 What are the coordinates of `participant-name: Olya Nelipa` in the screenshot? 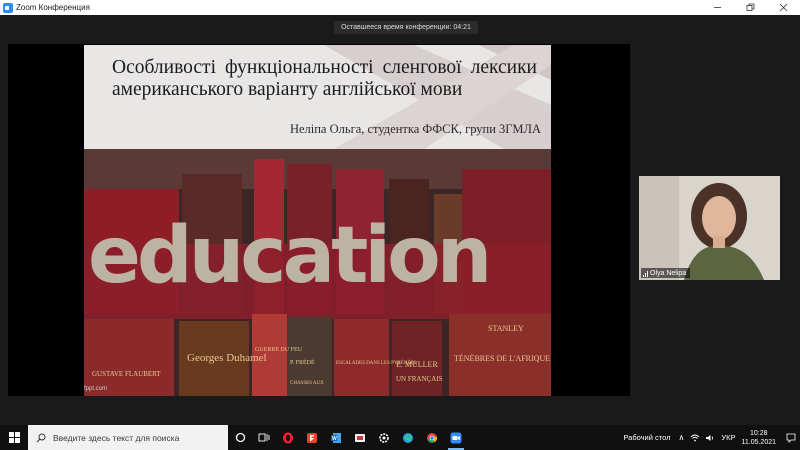 It's located at (668, 273).